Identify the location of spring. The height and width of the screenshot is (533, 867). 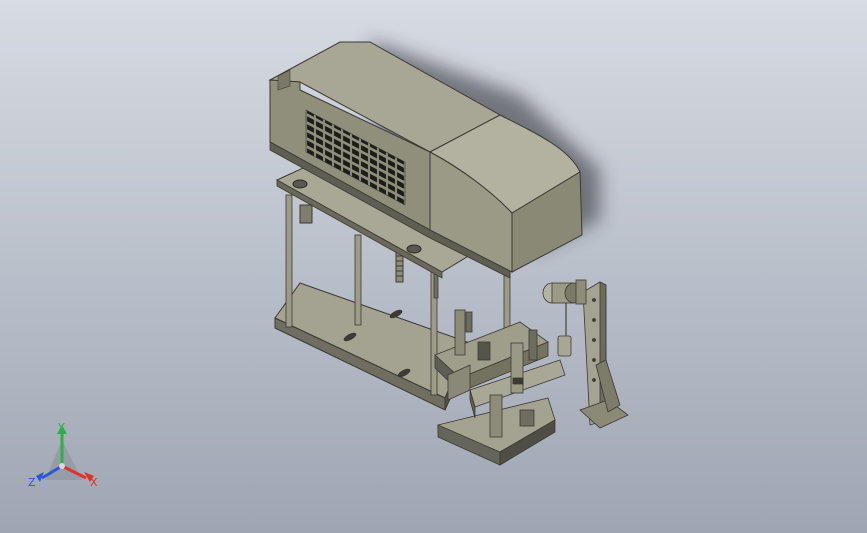
(399, 267).